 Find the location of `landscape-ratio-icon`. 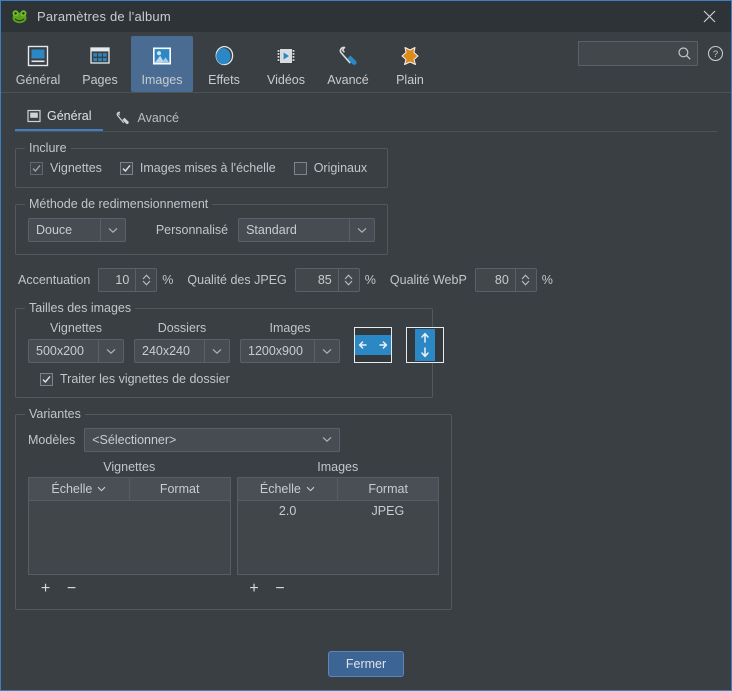

landscape-ratio-icon is located at coordinates (373, 345).